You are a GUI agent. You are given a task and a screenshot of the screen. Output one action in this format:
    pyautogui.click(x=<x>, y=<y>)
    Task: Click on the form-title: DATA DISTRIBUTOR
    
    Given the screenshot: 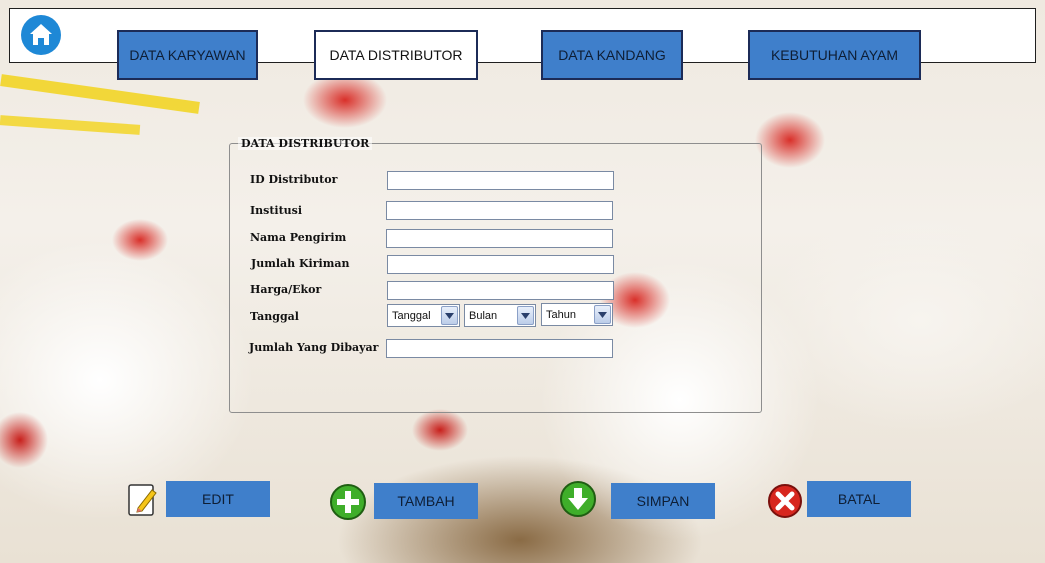 What is the action you would take?
    pyautogui.click(x=305, y=143)
    